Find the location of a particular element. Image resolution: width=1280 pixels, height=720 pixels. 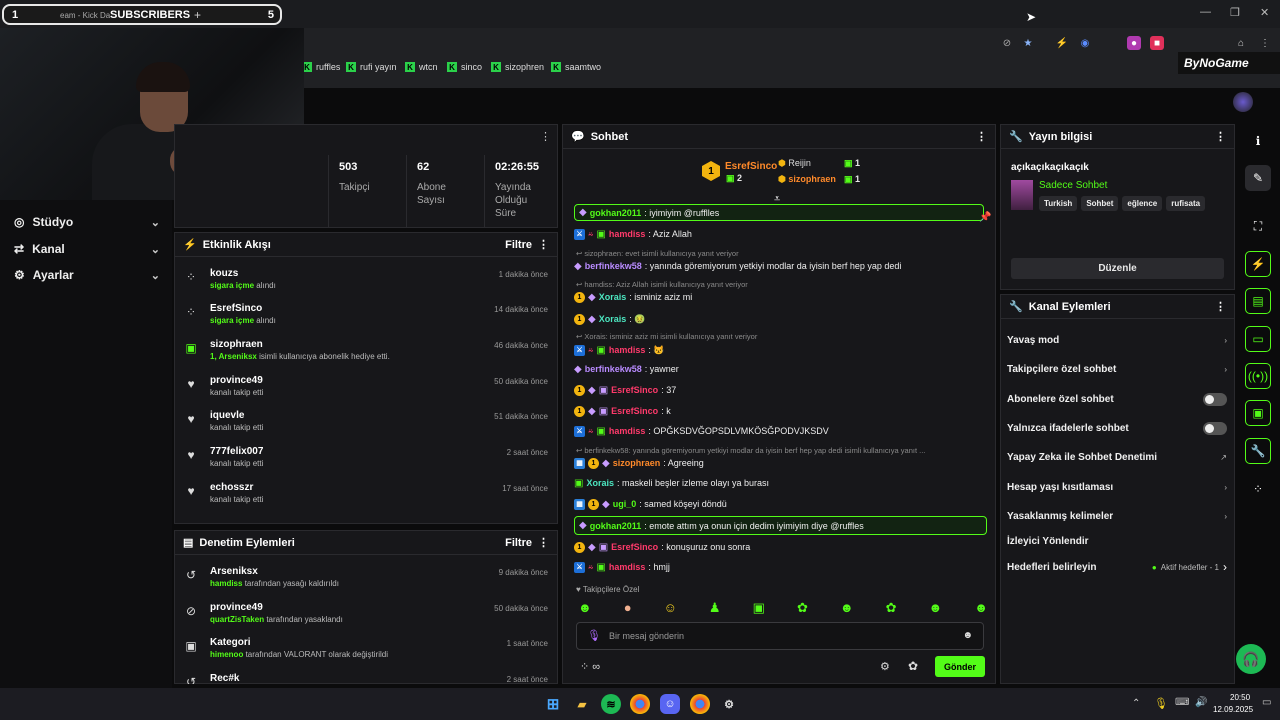

chat-username: ugi_0 is located at coordinates (625, 504).